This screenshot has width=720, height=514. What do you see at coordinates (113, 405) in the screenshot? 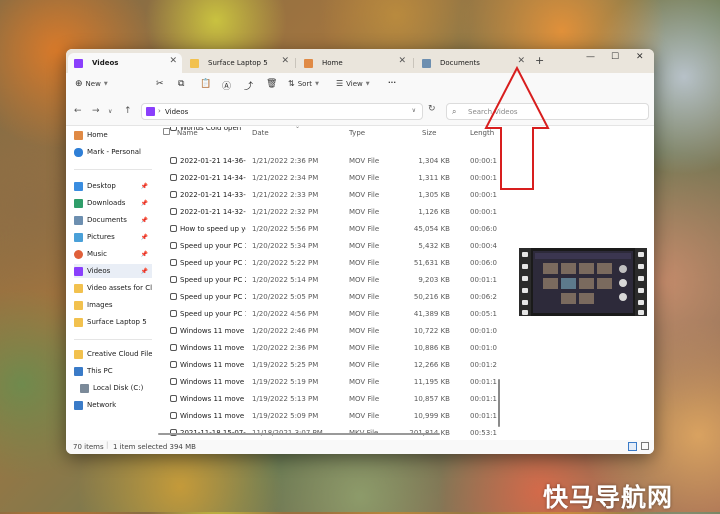
I see `sidebar-item-network: › Network` at bounding box center [113, 405].